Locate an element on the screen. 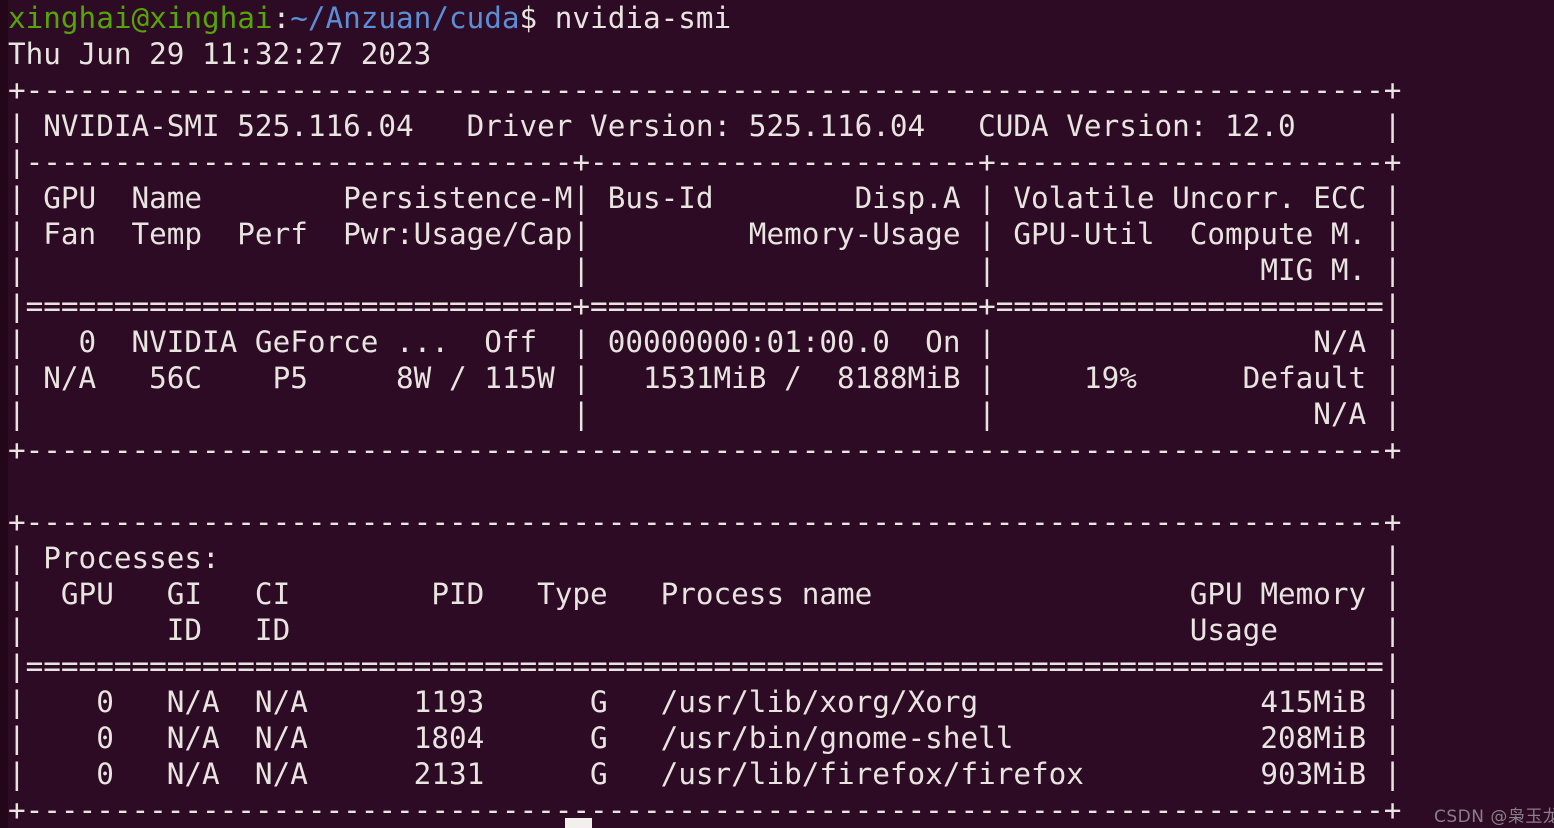  terminal-left-border is located at coordinates (4, 414).